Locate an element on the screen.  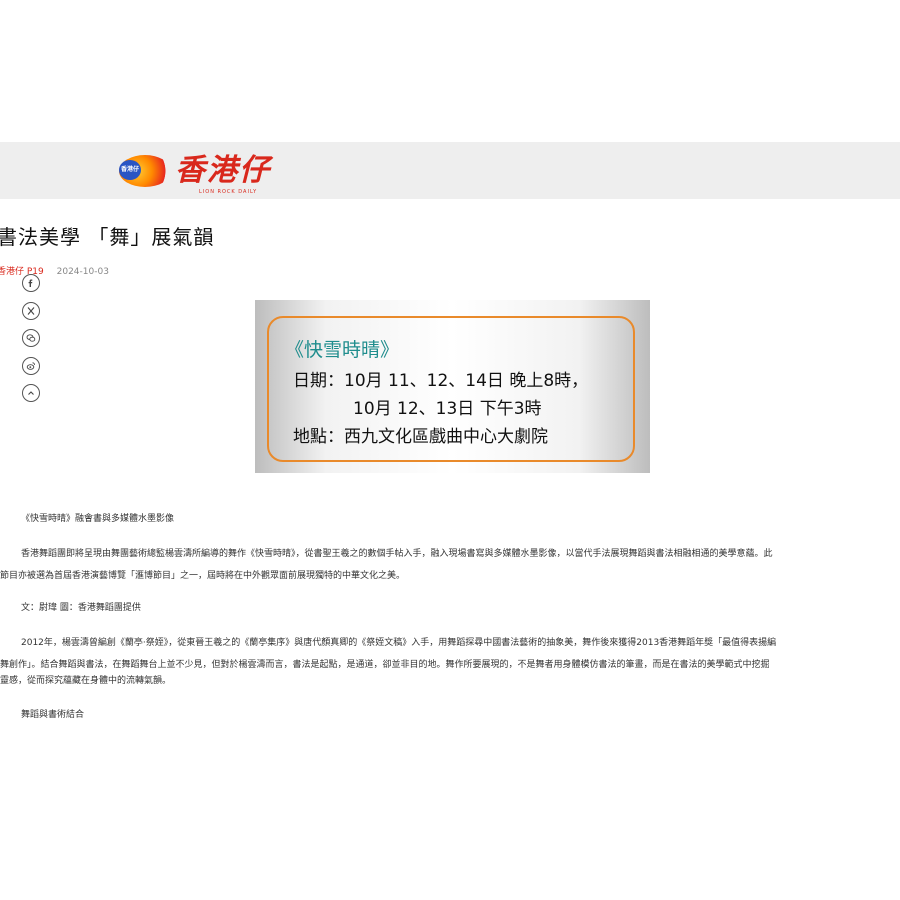
logo-text: 香港仔 is located at coordinates (223, 170).